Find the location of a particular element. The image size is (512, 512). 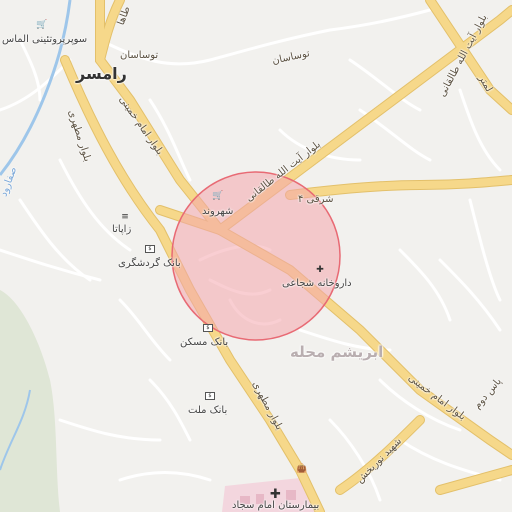

shopping-bag-icon: 👜 is located at coordinates (301, 469).